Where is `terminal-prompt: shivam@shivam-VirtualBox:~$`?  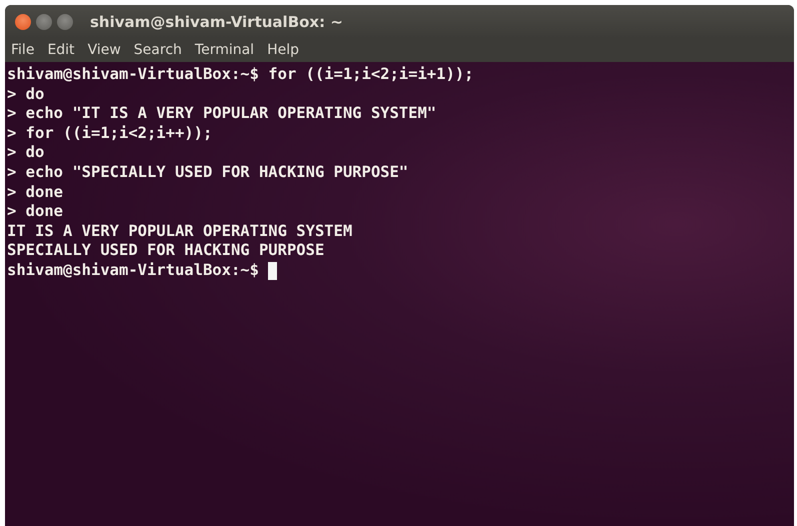
terminal-prompt: shivam@shivam-VirtualBox:~$ is located at coordinates (133, 270).